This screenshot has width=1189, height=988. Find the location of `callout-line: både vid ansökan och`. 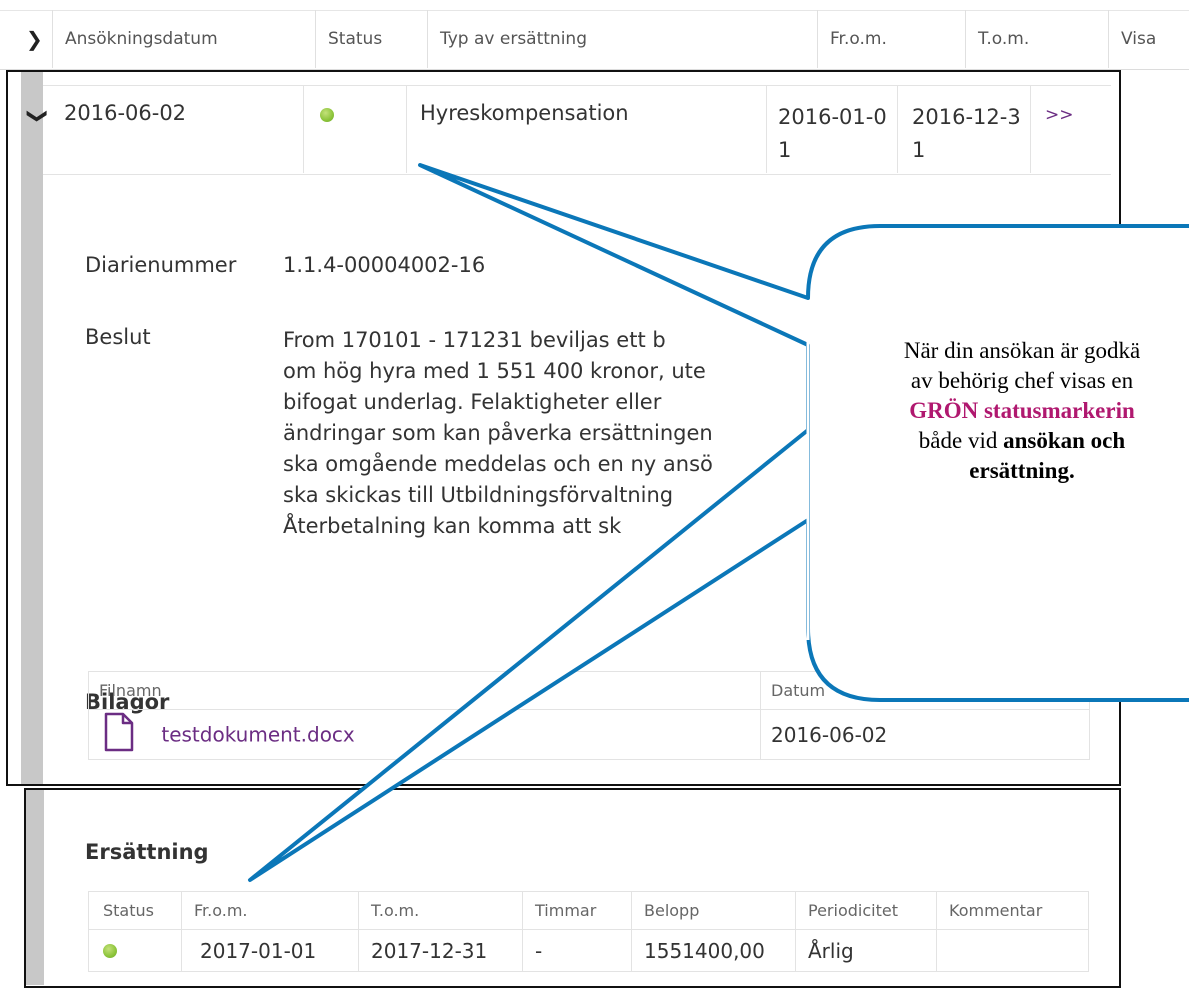

callout-line: både vid ansökan och is located at coordinates (1015, 441).